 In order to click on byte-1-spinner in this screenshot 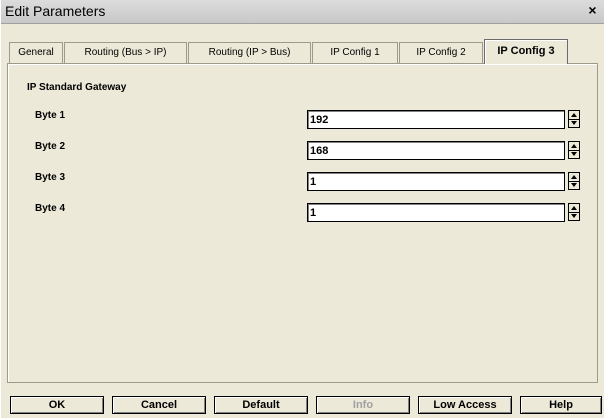, I will do `click(574, 119)`.